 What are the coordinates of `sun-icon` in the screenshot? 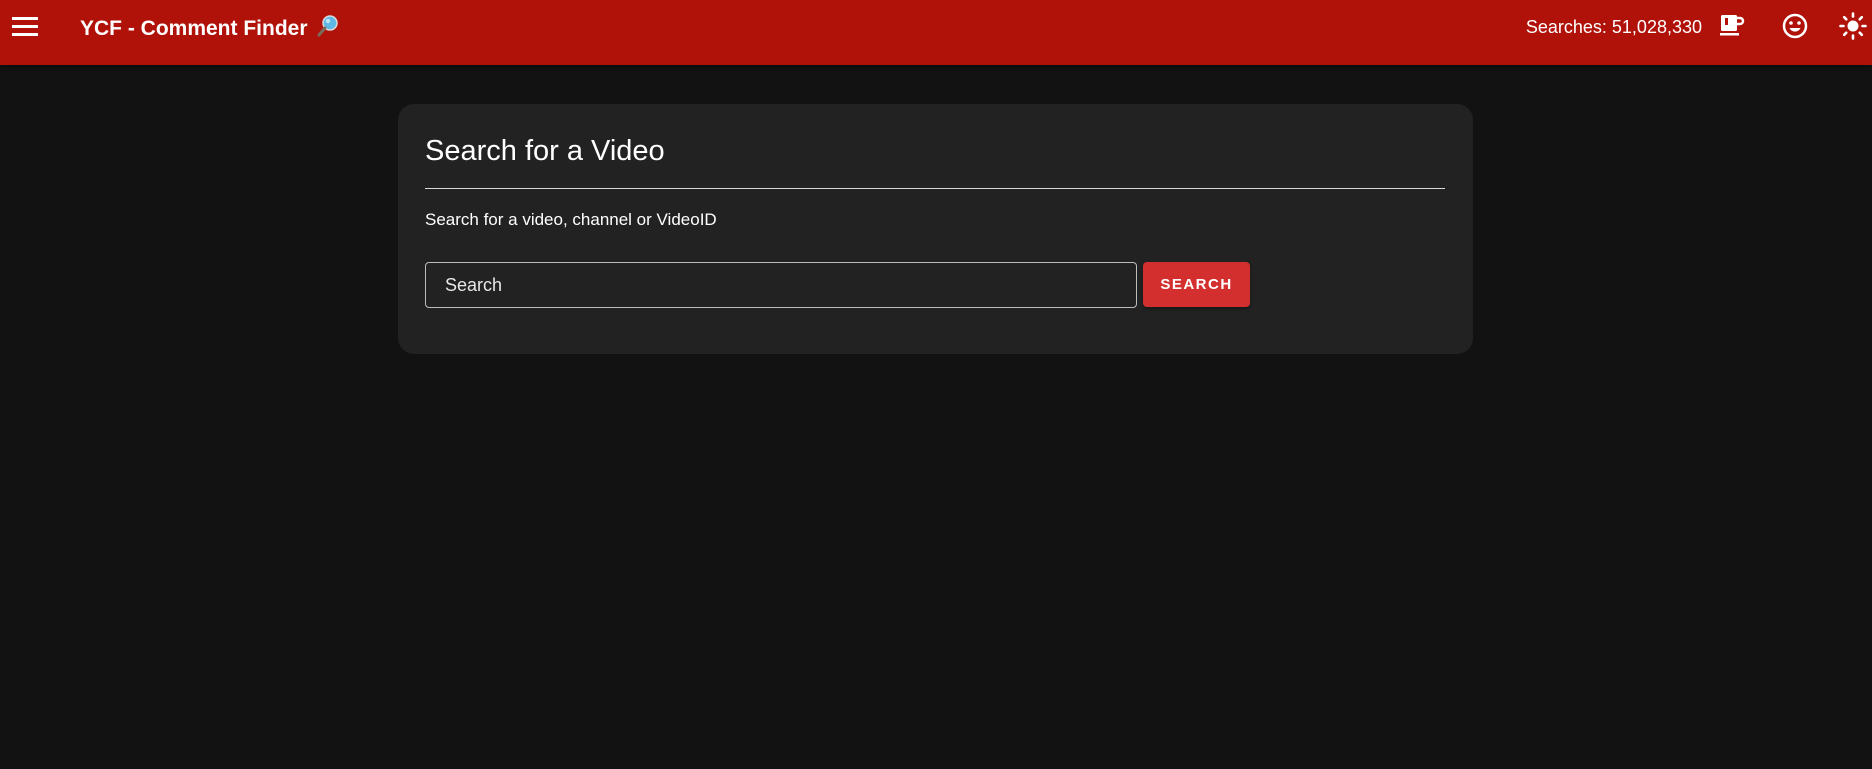 It's located at (1853, 26).